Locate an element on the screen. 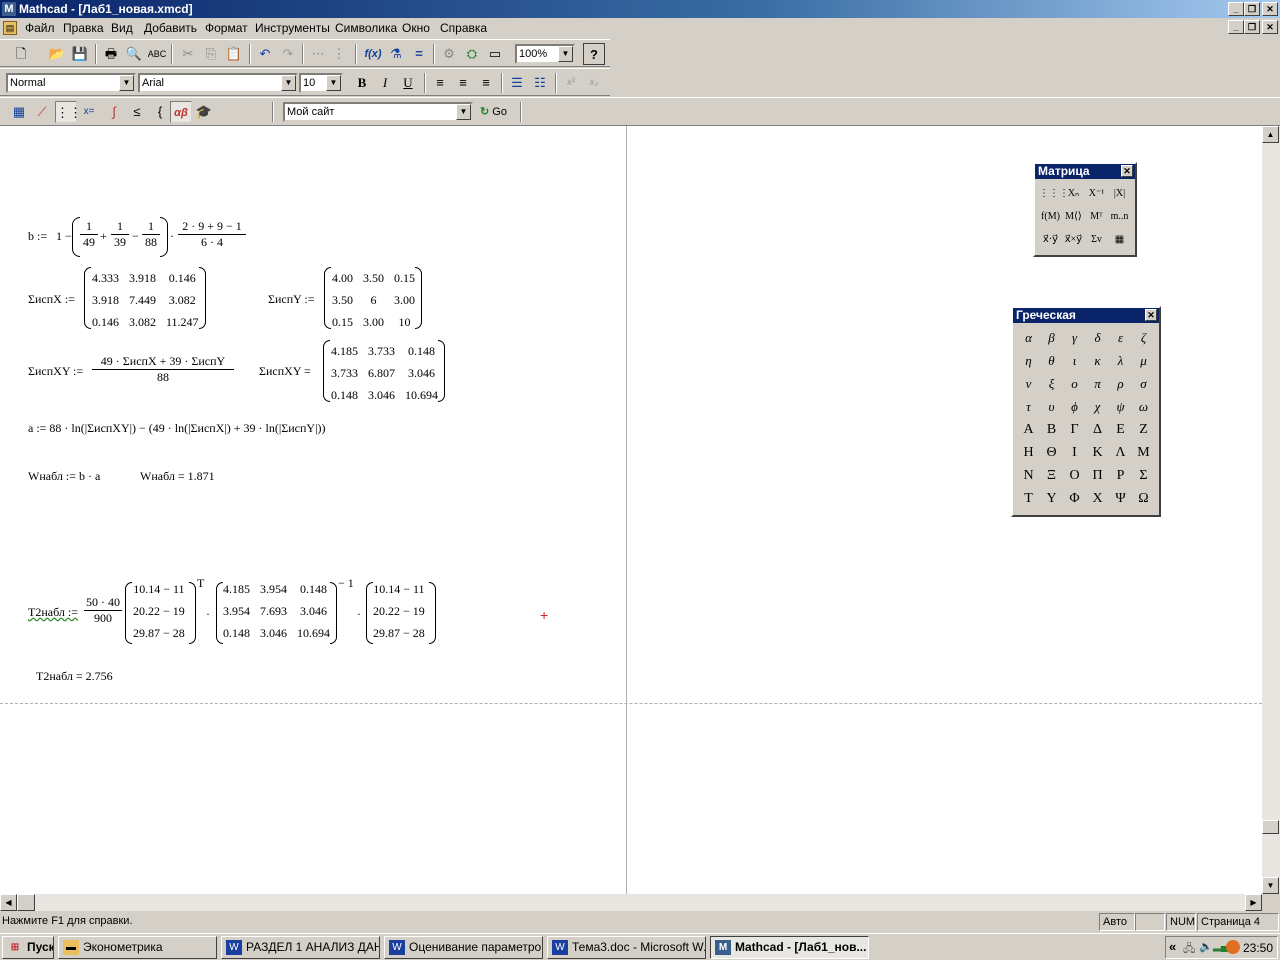  window-icon: ▭ is located at coordinates (495, 54).